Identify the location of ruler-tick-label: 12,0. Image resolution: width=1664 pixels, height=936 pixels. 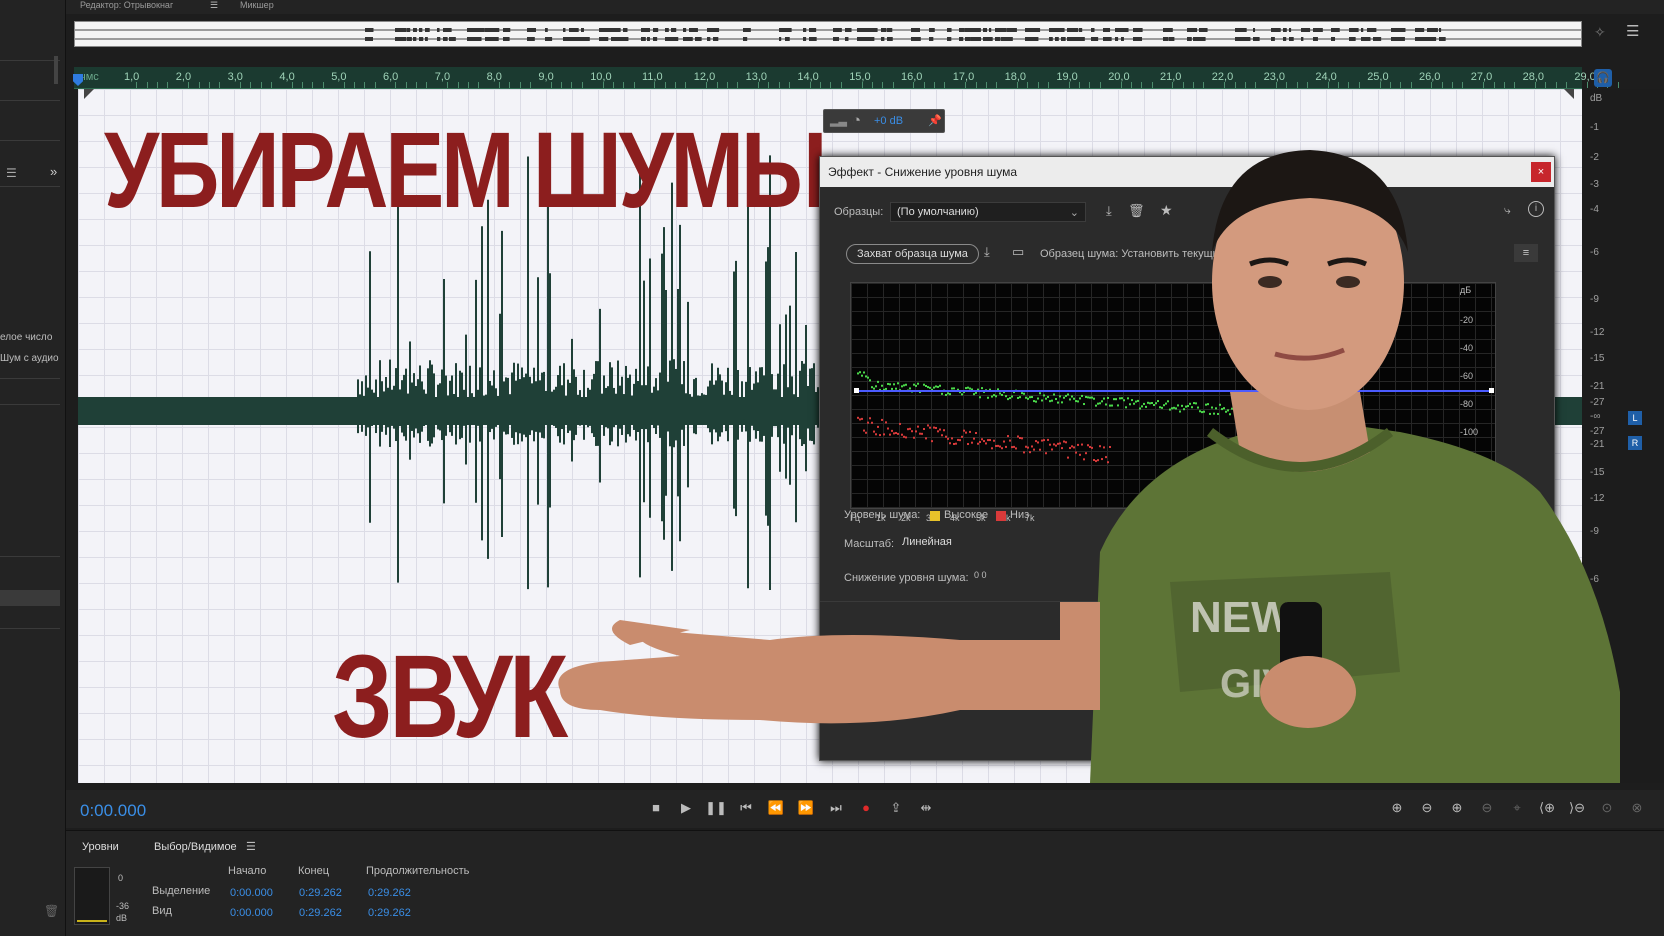
(704, 77).